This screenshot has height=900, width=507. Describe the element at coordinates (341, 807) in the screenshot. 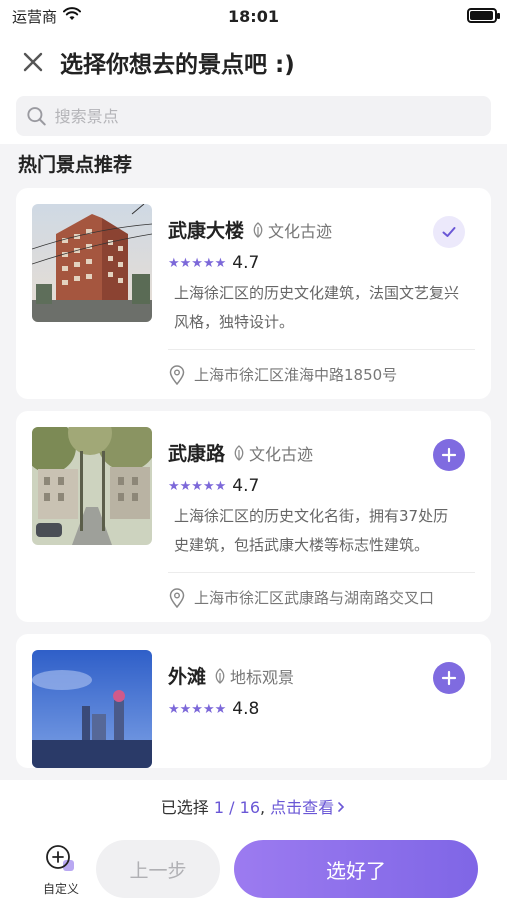

I see `chevron-right-icon` at that location.